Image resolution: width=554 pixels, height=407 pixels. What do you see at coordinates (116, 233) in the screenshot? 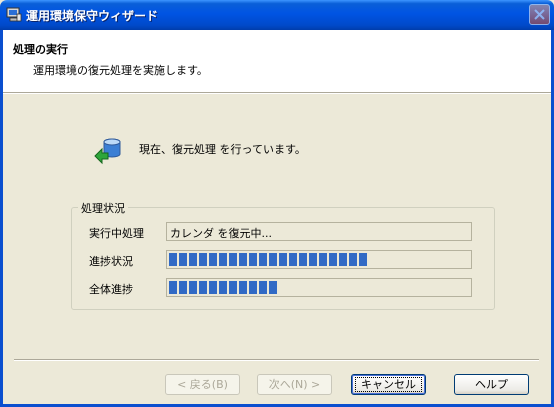
I see `current-task-label: 実行中処理` at bounding box center [116, 233].